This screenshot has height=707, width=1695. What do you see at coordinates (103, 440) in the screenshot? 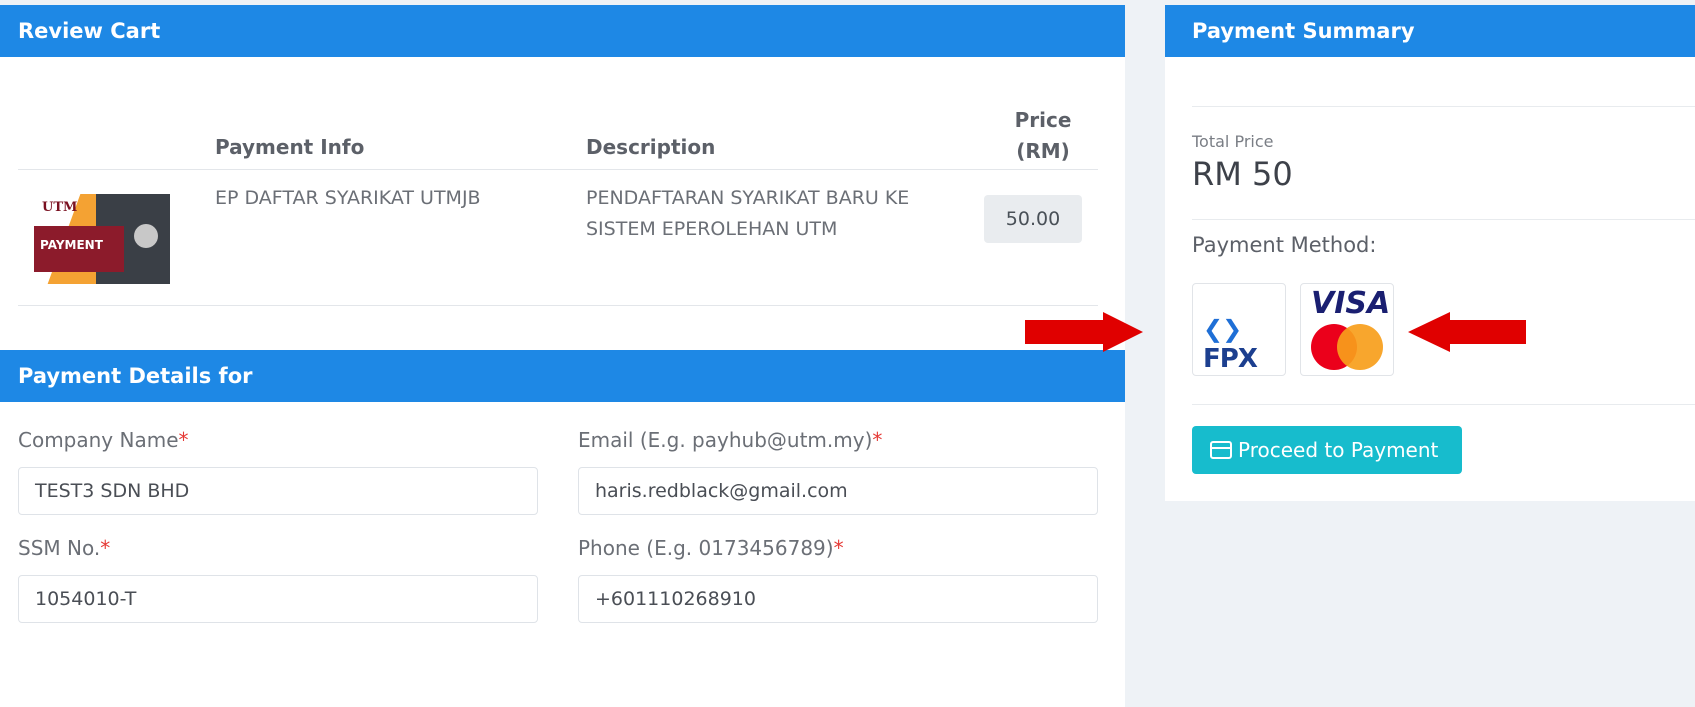
I see `company-name-label: Company Name*` at bounding box center [103, 440].